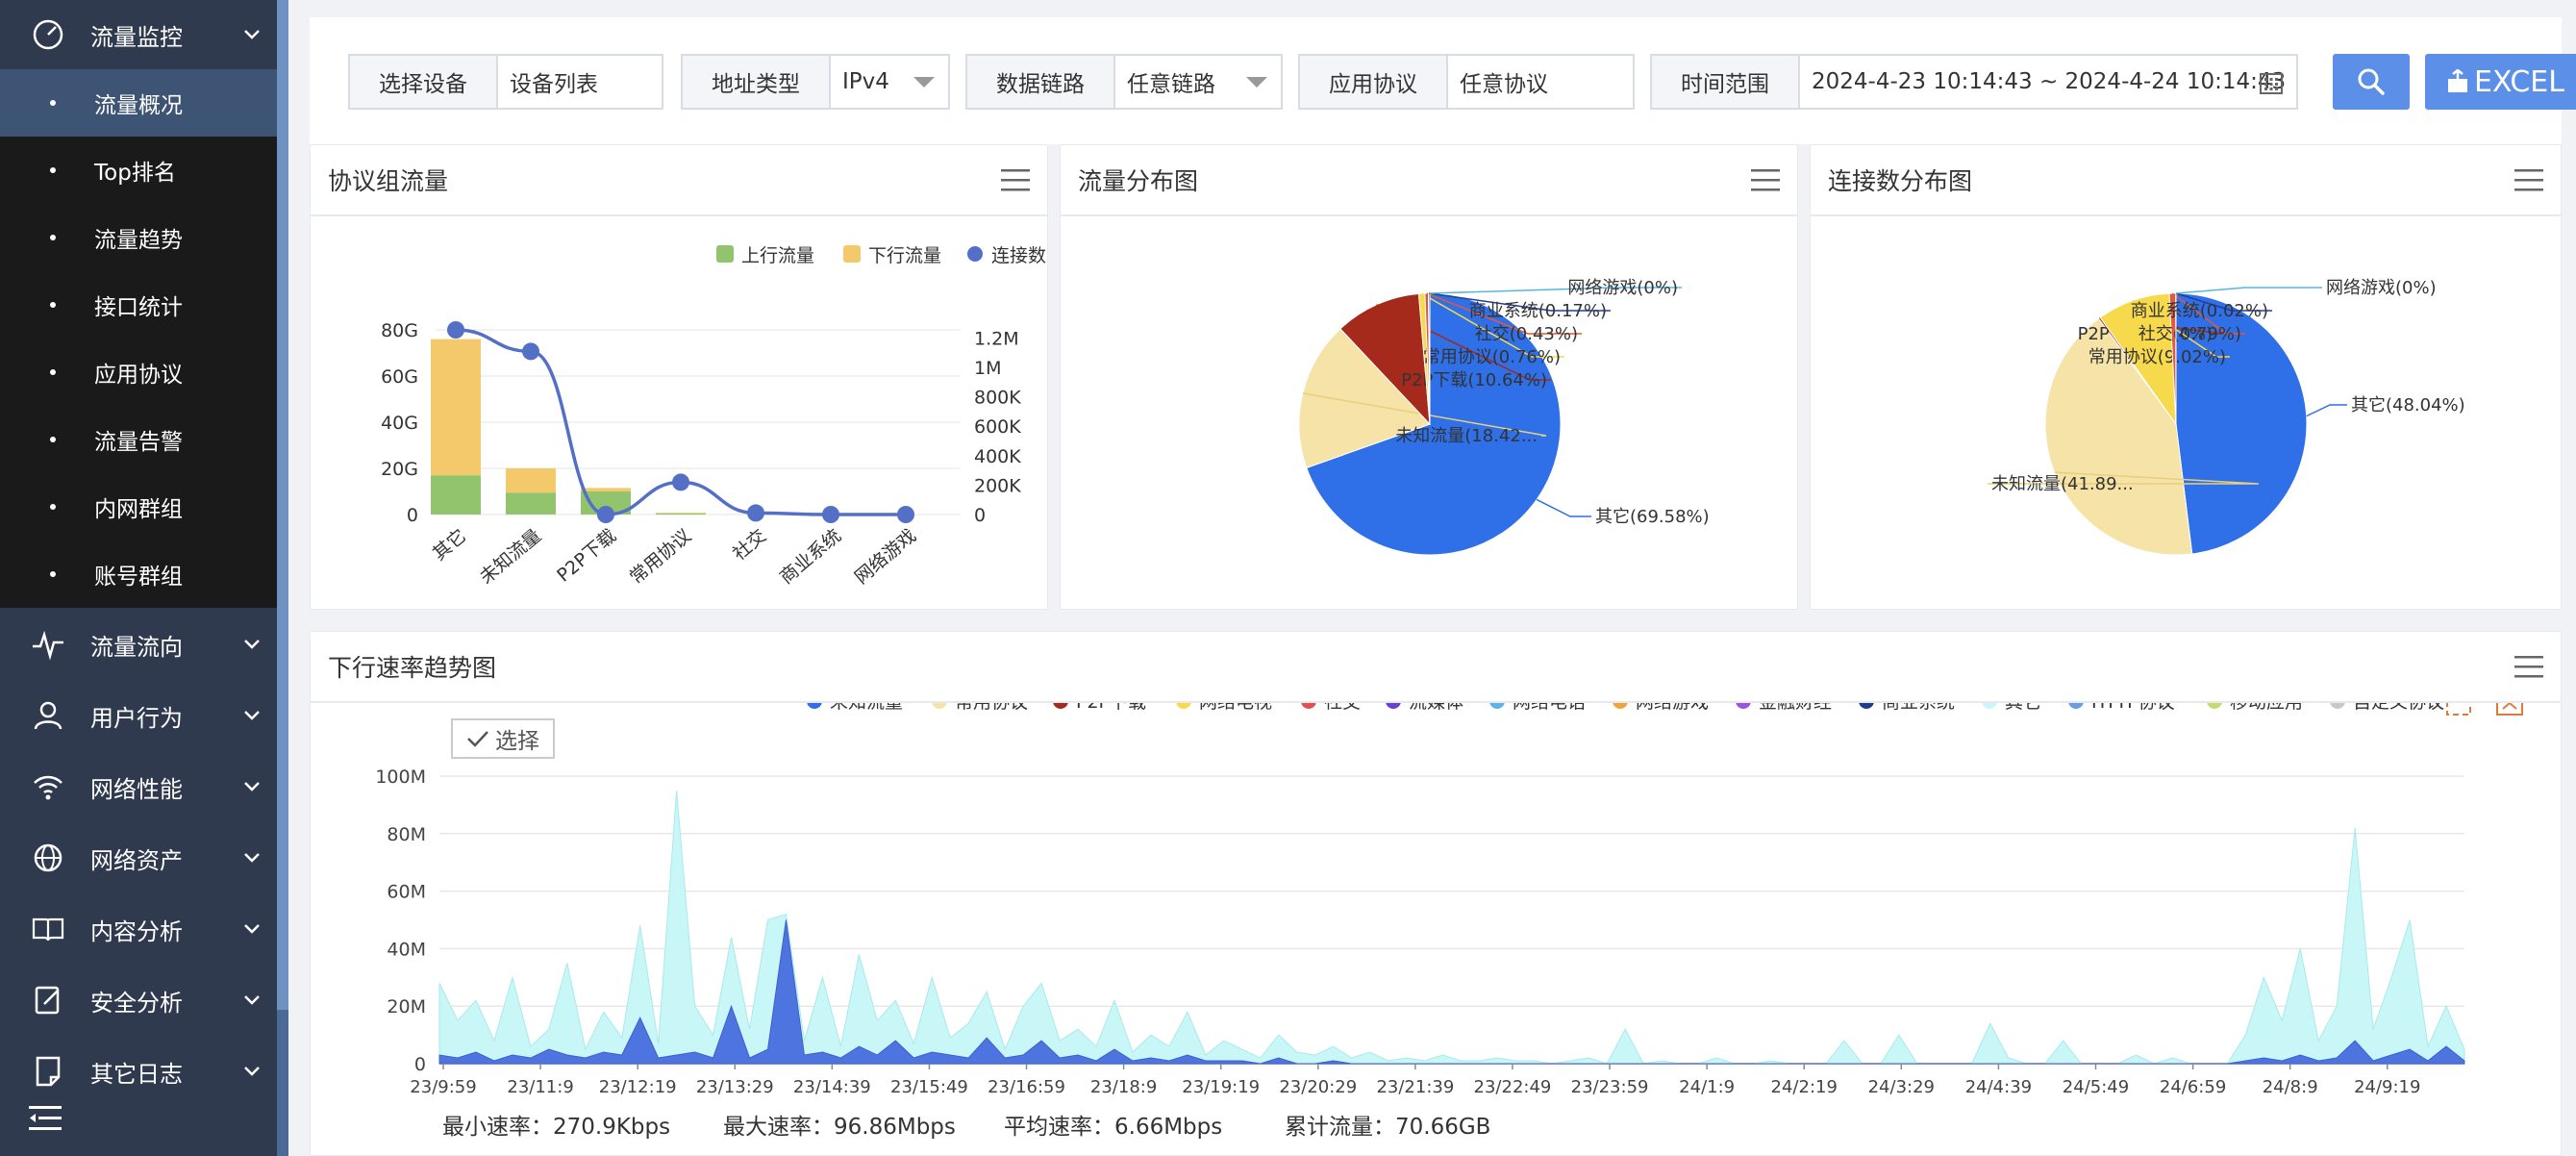 This screenshot has height=1156, width=2576. What do you see at coordinates (1784, 708) in the screenshot?
I see `legend-item: 金融财经` at bounding box center [1784, 708].